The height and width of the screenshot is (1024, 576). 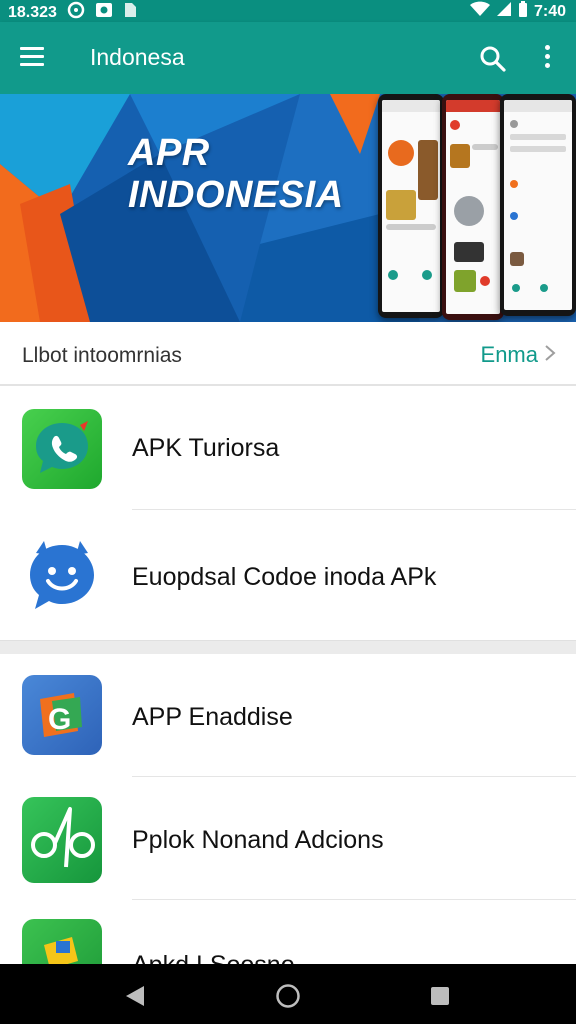 I want to click on home-icon, so click(x=288, y=996).